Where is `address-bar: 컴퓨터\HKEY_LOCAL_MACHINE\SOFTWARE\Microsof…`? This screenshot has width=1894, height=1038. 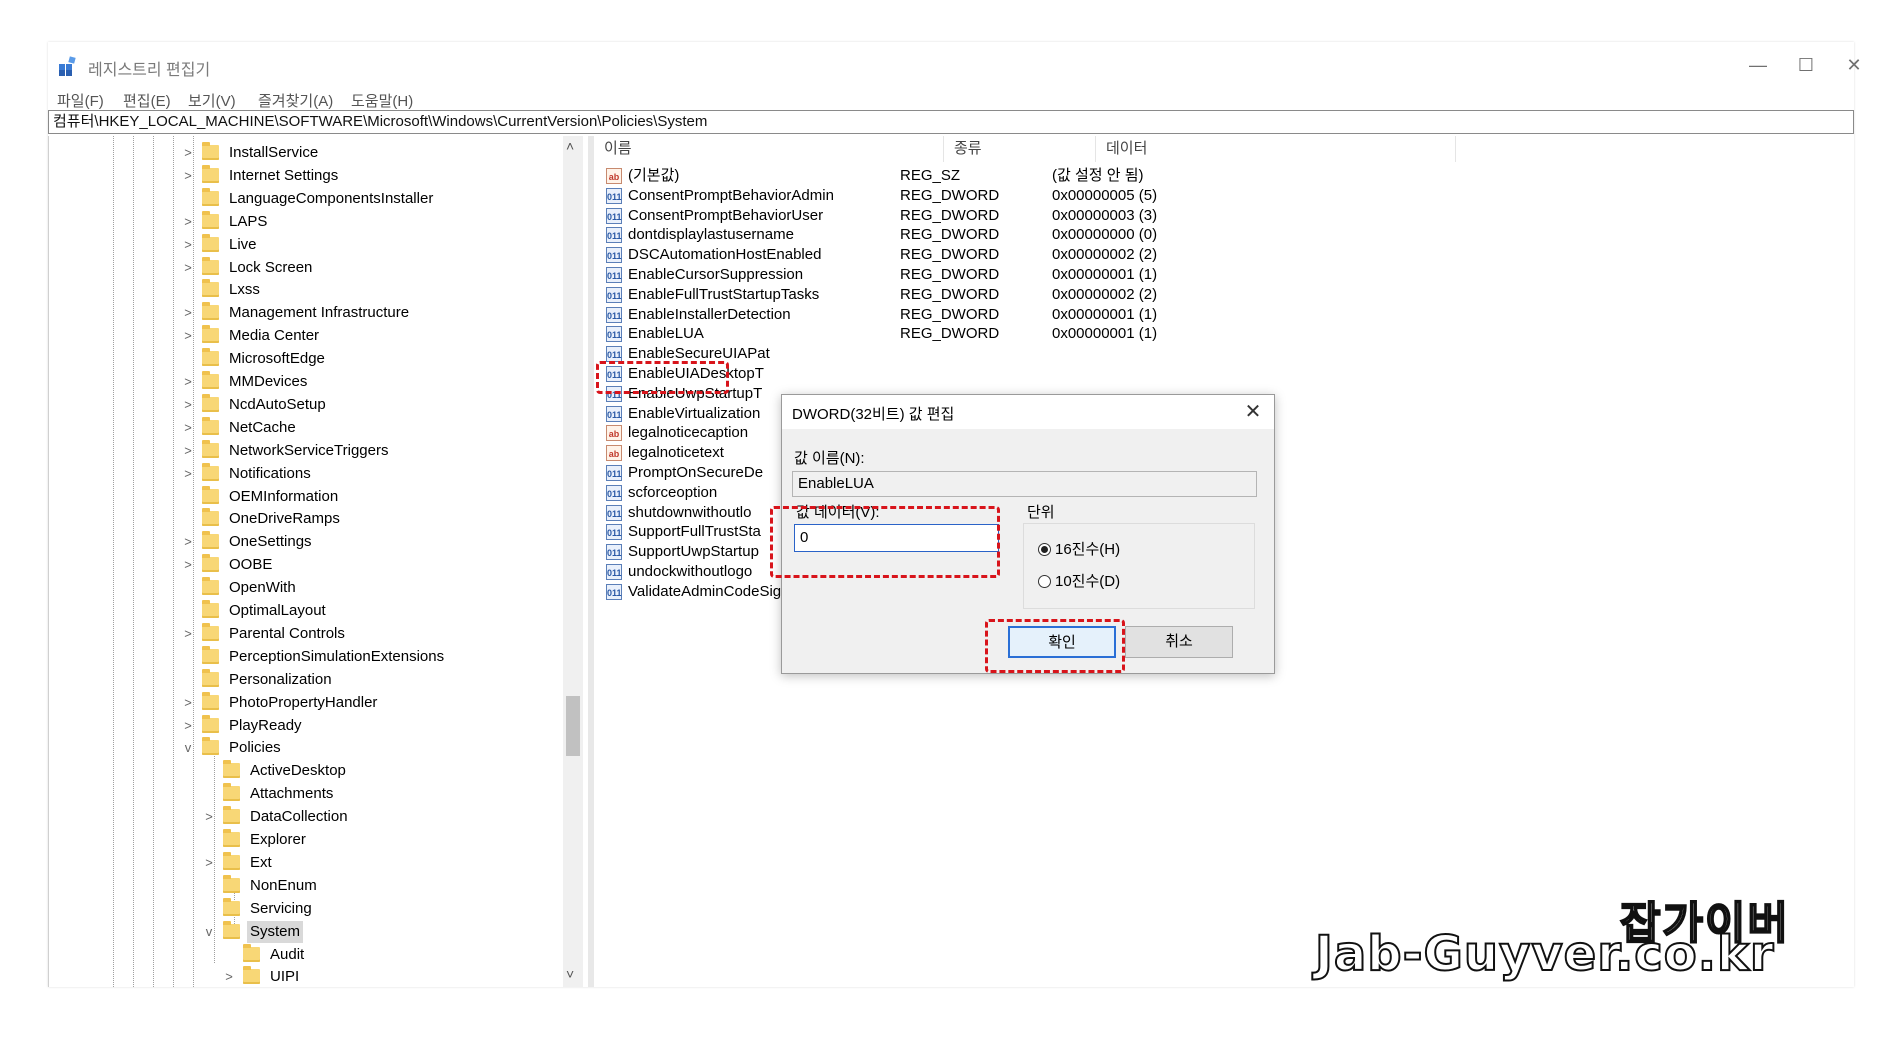 address-bar: 컴퓨터\HKEY_LOCAL_MACHINE\SOFTWARE\Microsof… is located at coordinates (951, 122).